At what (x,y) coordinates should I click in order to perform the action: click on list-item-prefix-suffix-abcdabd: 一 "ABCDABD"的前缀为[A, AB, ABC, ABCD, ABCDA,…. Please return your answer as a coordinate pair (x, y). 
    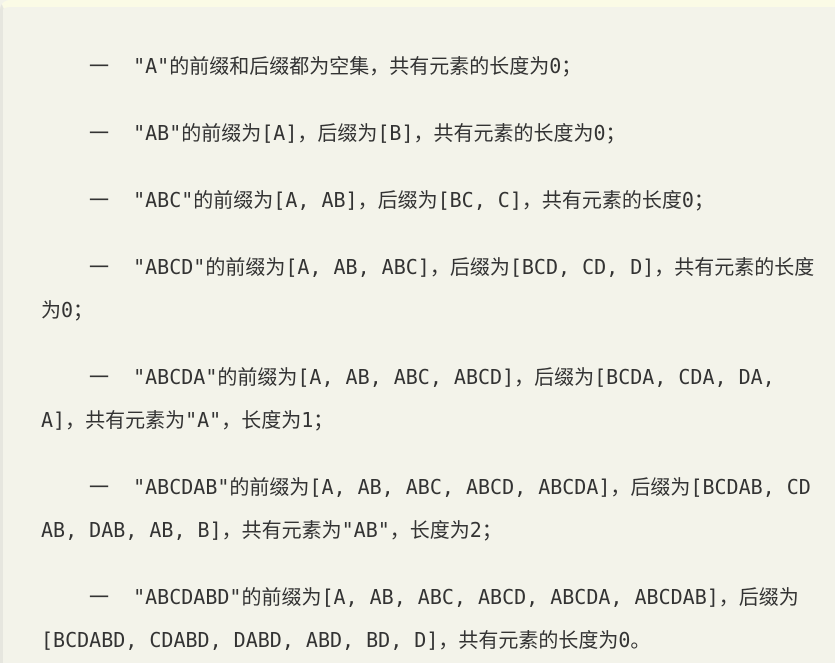
    Looking at the image, I should click on (420, 618).